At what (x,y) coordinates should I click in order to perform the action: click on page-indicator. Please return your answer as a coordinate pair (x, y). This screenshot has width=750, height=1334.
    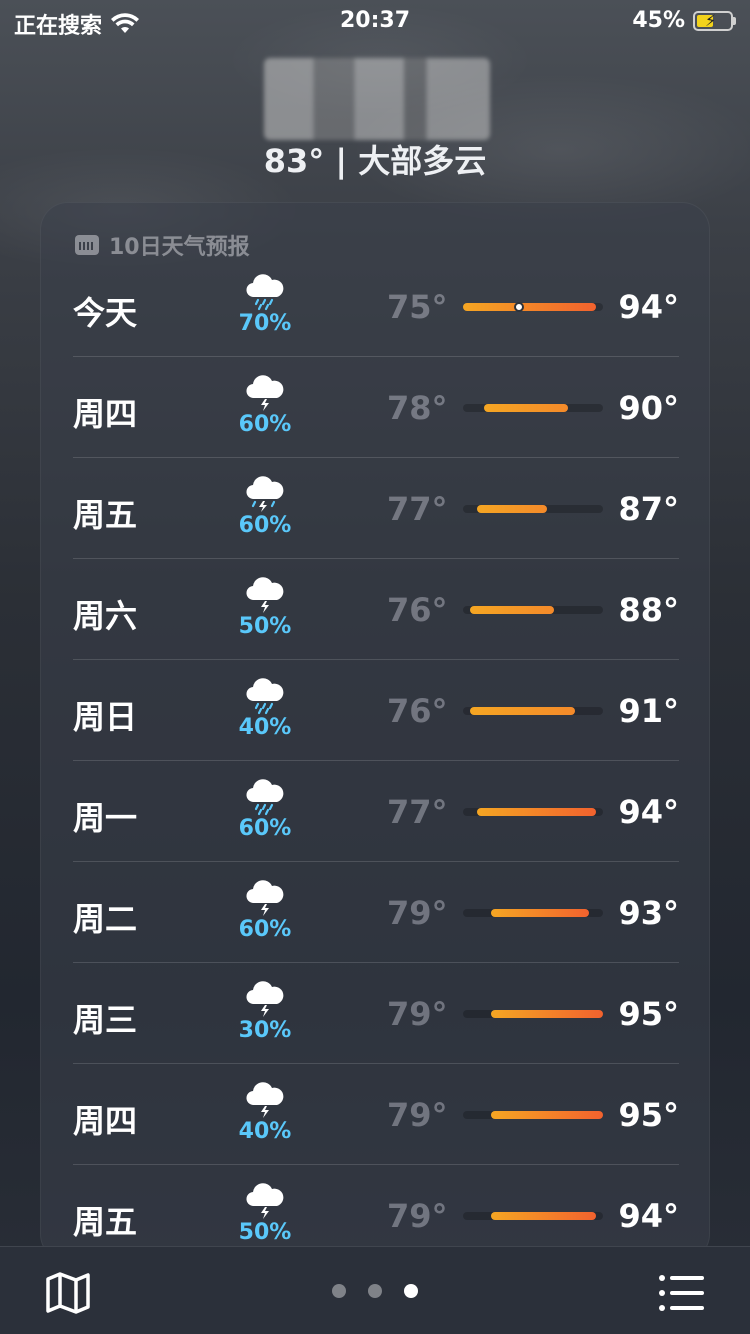
    Looking at the image, I should click on (375, 1291).